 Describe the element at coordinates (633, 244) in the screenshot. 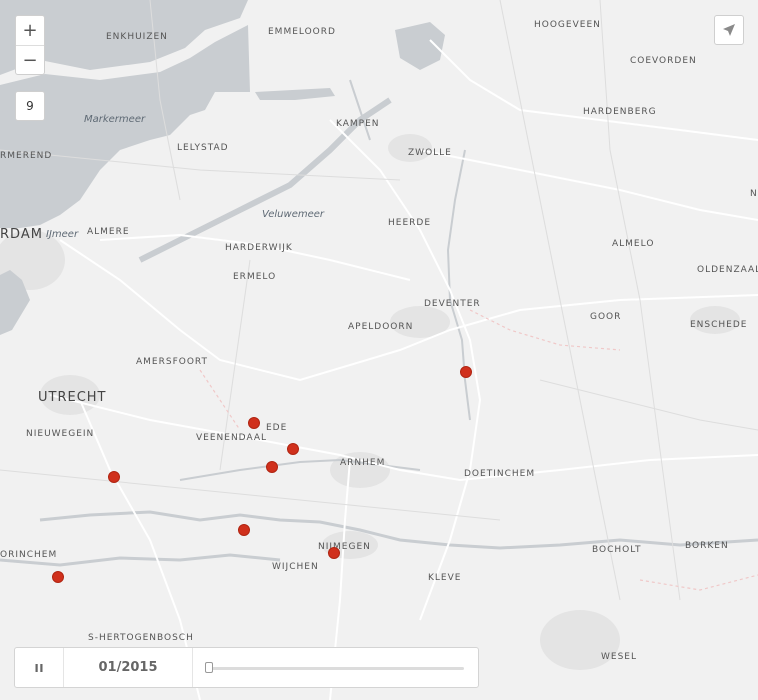

I see `label-almelo: ALMELO` at that location.